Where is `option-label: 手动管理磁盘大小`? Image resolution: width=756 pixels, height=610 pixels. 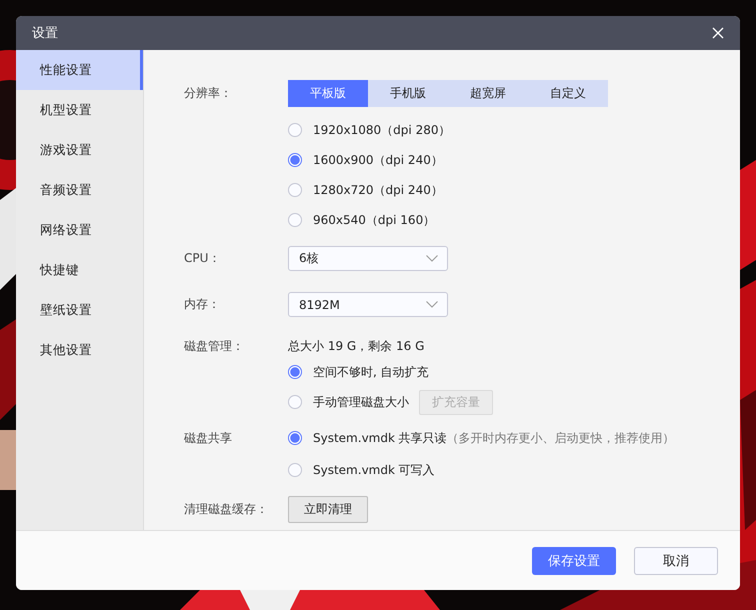
option-label: 手动管理磁盘大小 is located at coordinates (361, 402).